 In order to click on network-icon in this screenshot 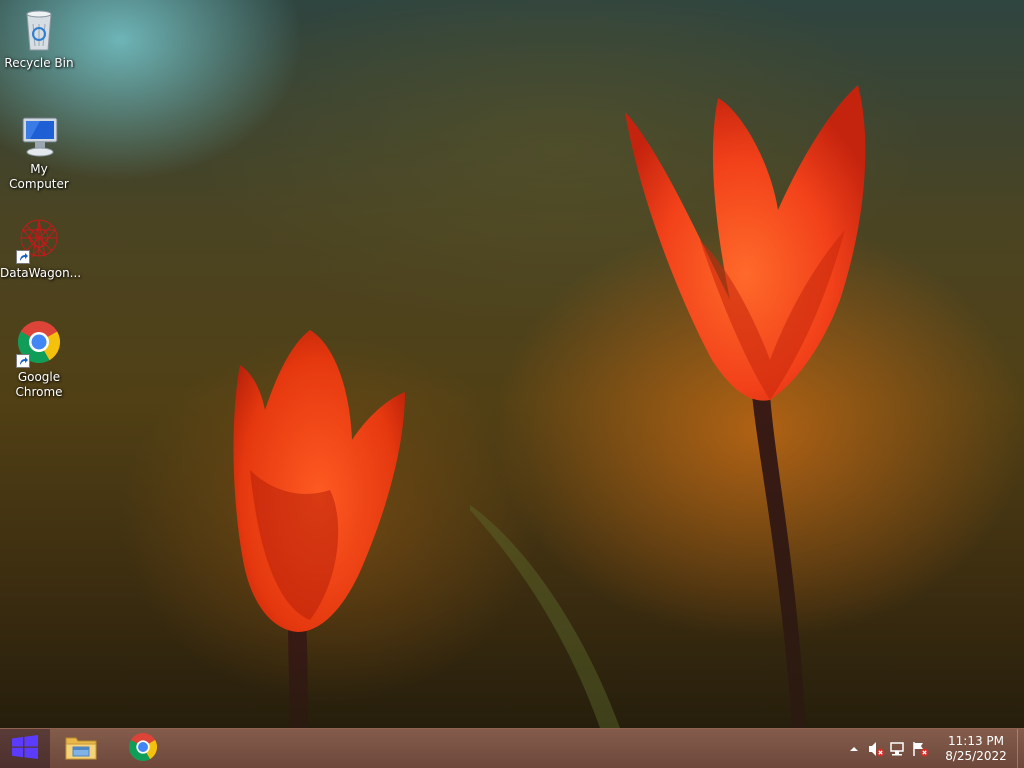, I will do `click(898, 749)`.